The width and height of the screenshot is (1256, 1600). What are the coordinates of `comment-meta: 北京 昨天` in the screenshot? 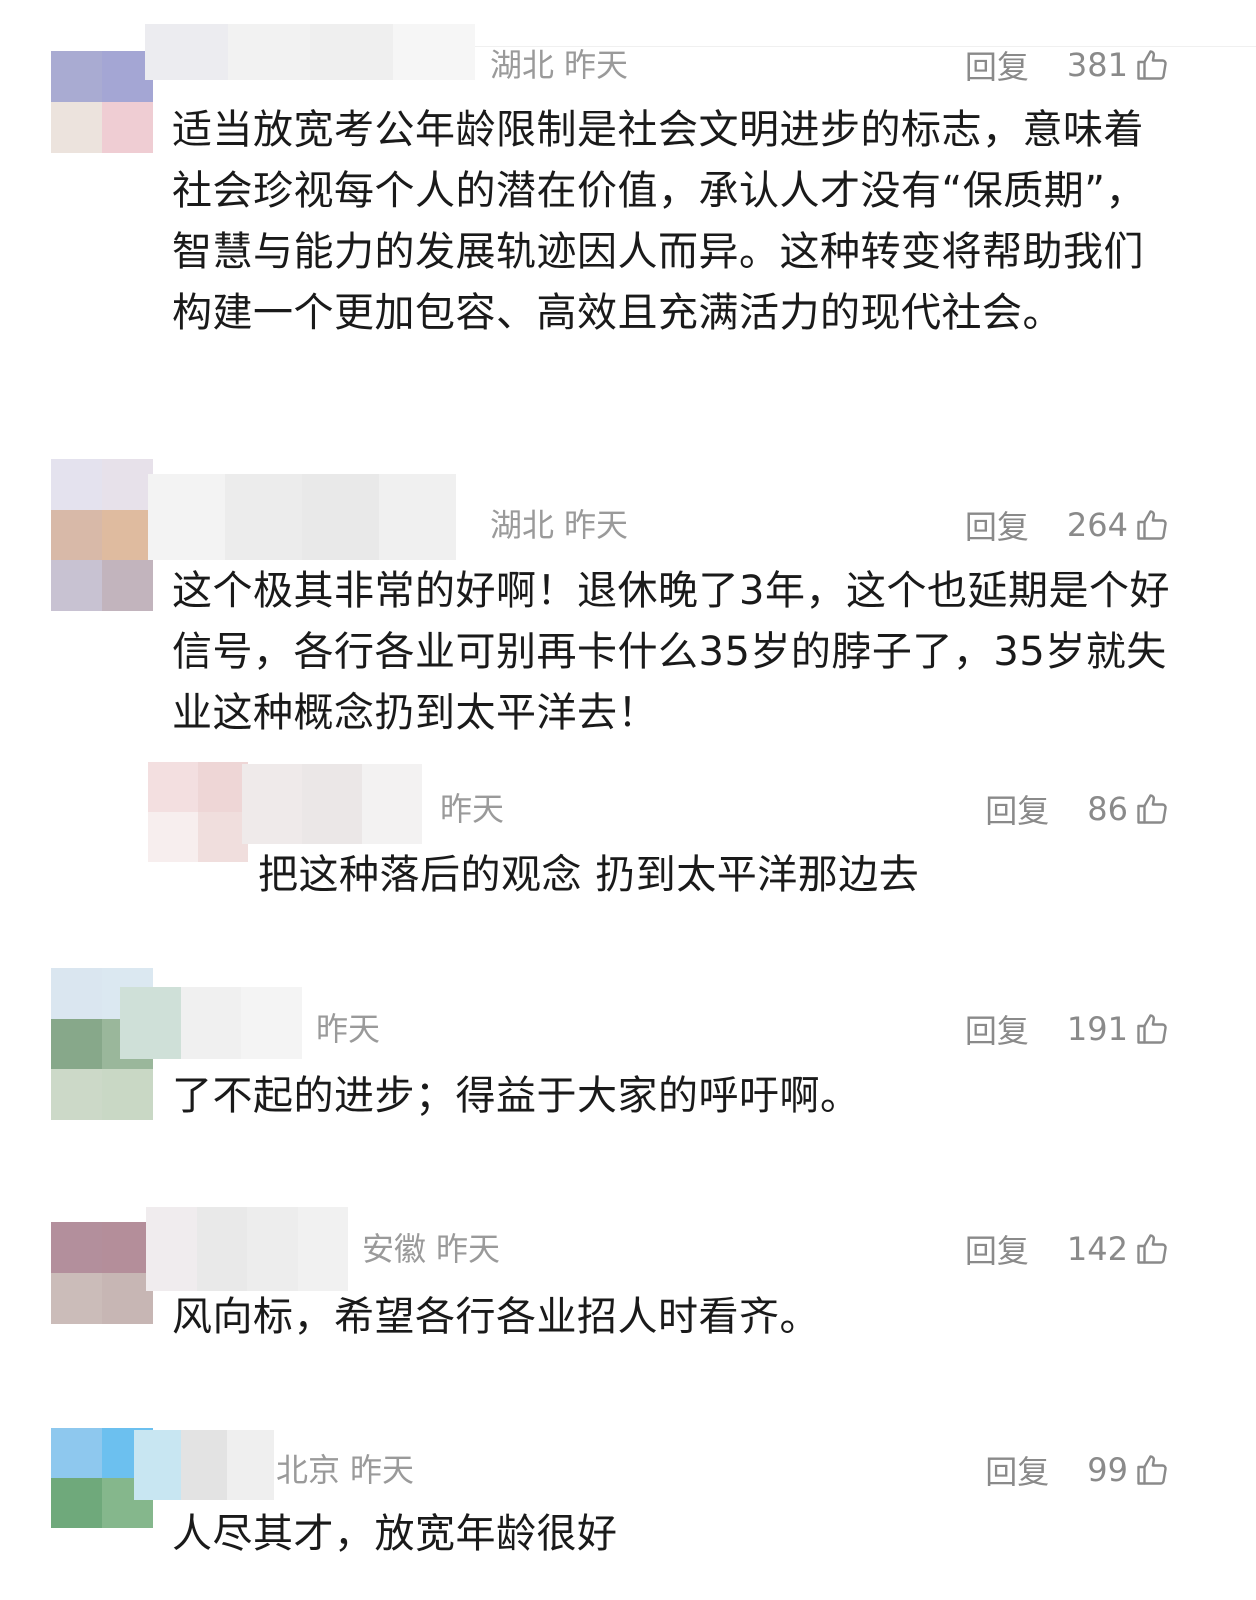 It's located at (345, 1470).